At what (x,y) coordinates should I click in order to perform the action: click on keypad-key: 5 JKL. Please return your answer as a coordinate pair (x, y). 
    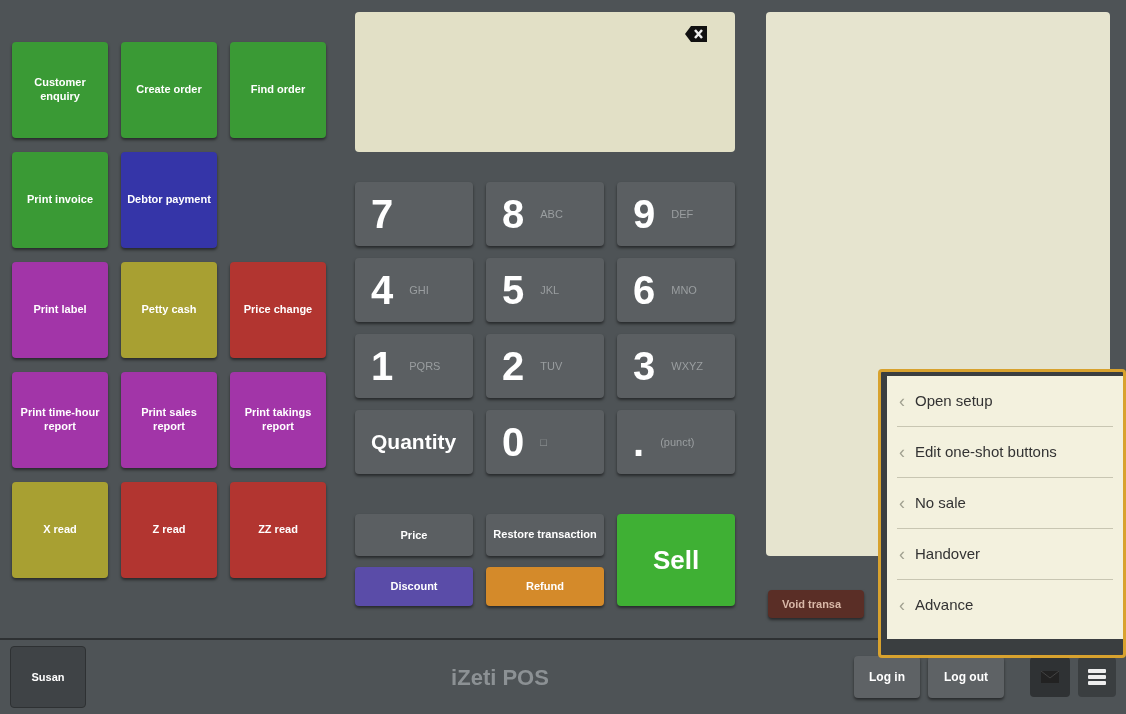
    Looking at the image, I should click on (545, 290).